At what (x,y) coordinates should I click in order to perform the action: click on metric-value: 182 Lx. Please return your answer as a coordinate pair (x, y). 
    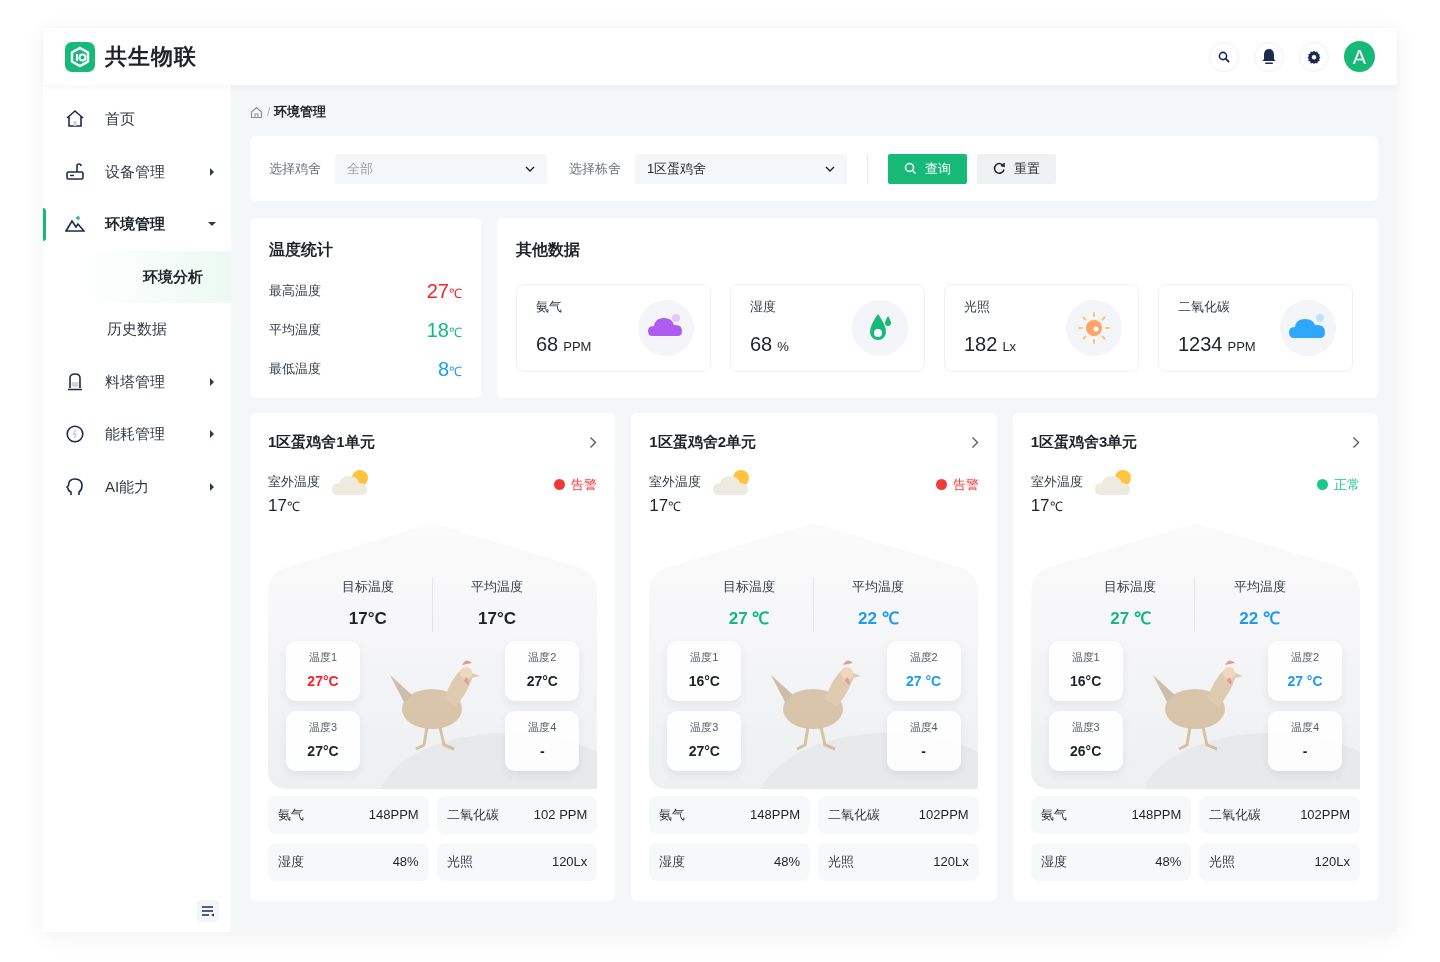
    Looking at the image, I should click on (990, 344).